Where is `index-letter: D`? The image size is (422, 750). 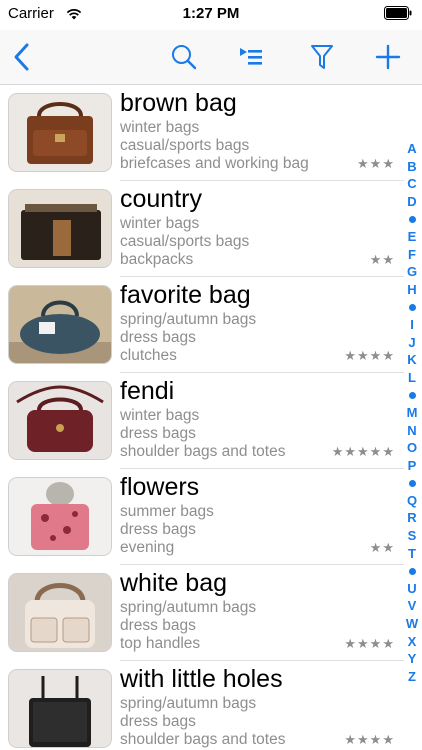 index-letter: D is located at coordinates (412, 202).